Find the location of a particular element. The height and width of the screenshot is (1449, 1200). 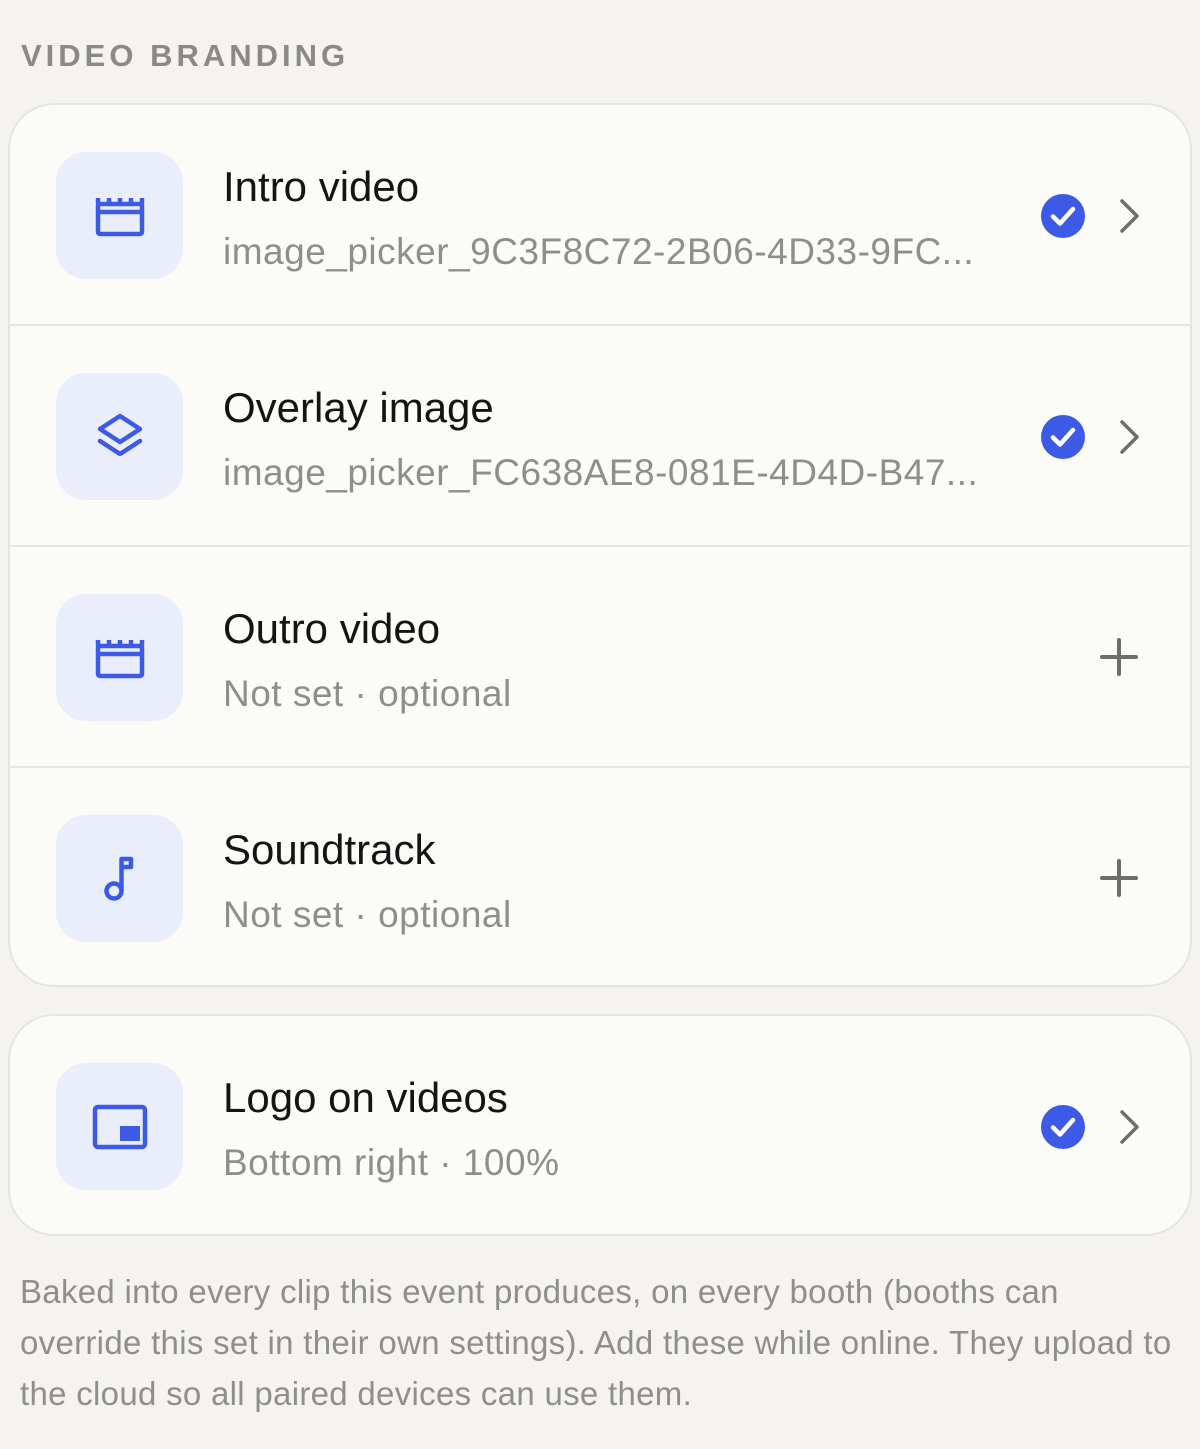

picture-in-picture-icon is located at coordinates (119, 1126).